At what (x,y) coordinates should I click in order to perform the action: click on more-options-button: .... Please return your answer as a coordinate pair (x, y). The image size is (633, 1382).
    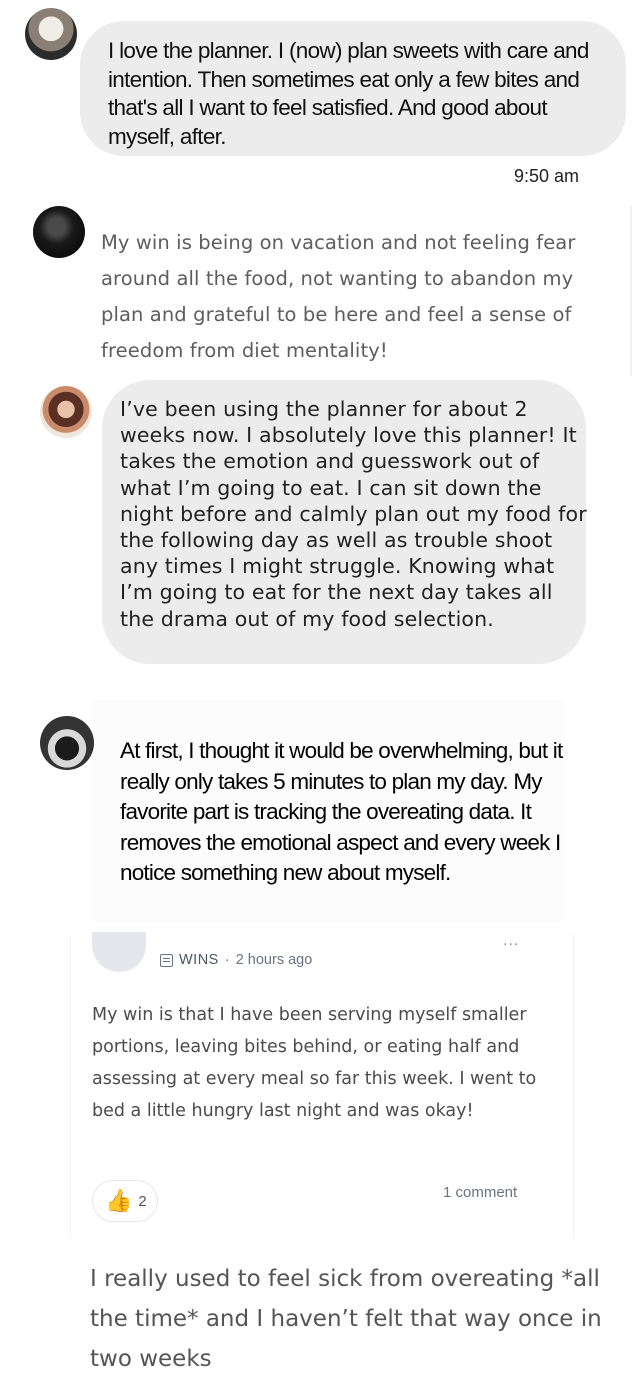
    Looking at the image, I should click on (511, 941).